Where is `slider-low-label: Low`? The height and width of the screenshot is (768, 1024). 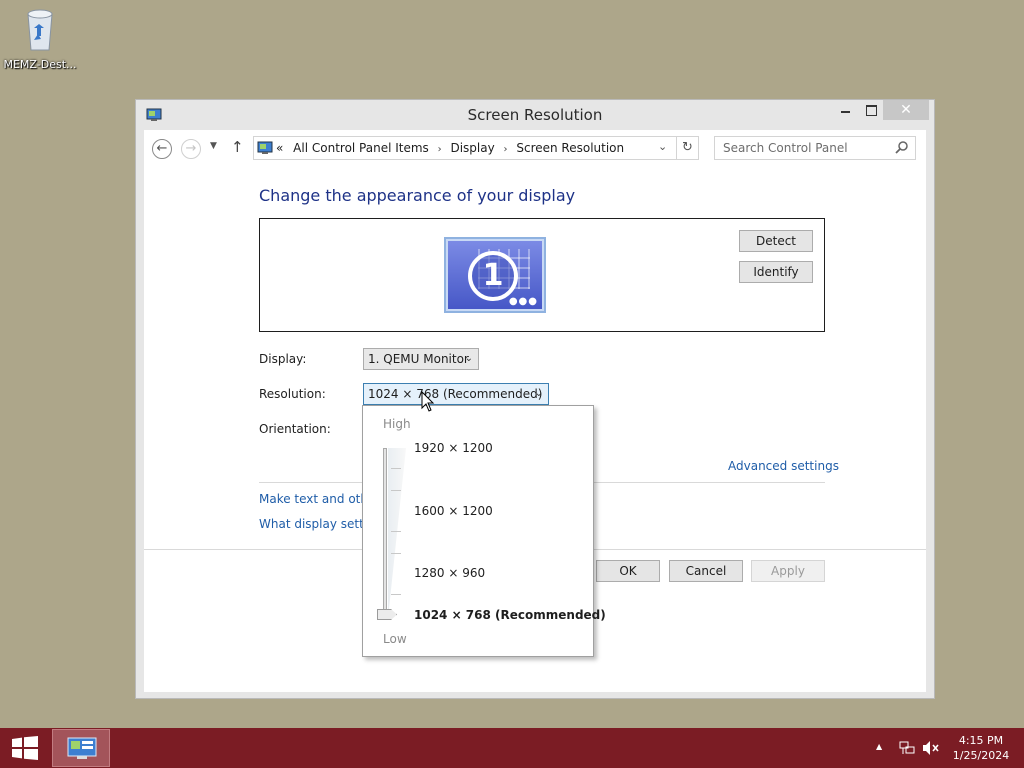 slider-low-label: Low is located at coordinates (395, 639).